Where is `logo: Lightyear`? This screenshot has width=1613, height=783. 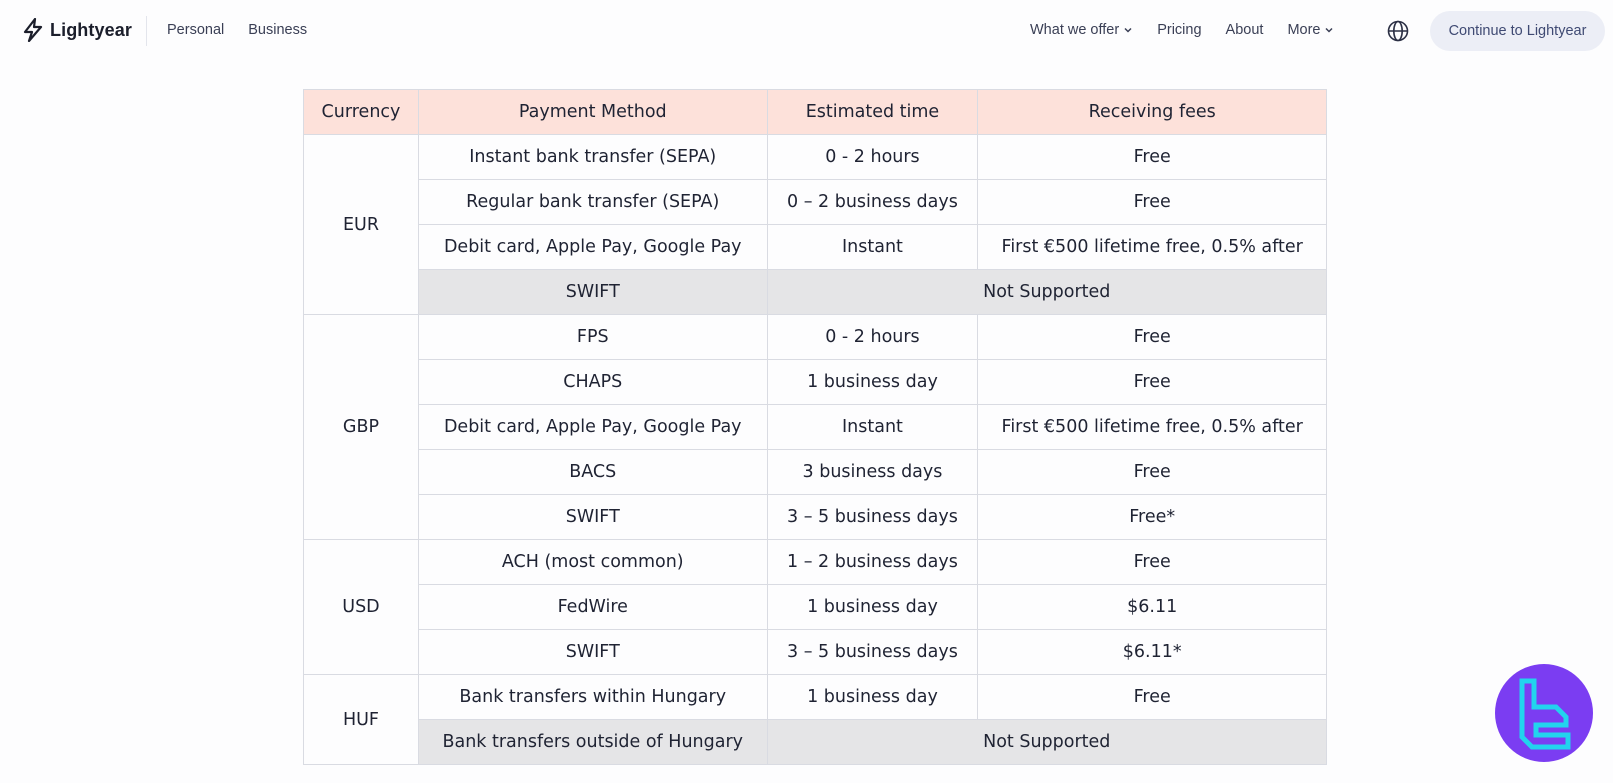 logo: Lightyear is located at coordinates (77, 30).